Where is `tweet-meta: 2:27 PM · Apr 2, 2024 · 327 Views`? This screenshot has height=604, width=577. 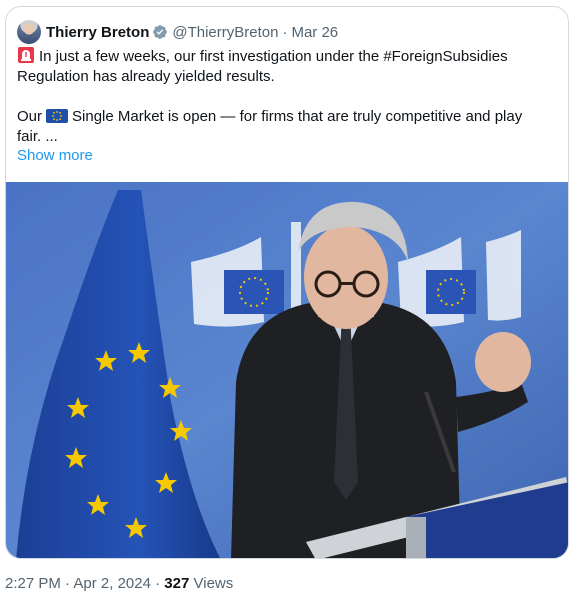 tweet-meta: 2:27 PM · Apr 2, 2024 · 327 Views is located at coordinates (119, 583).